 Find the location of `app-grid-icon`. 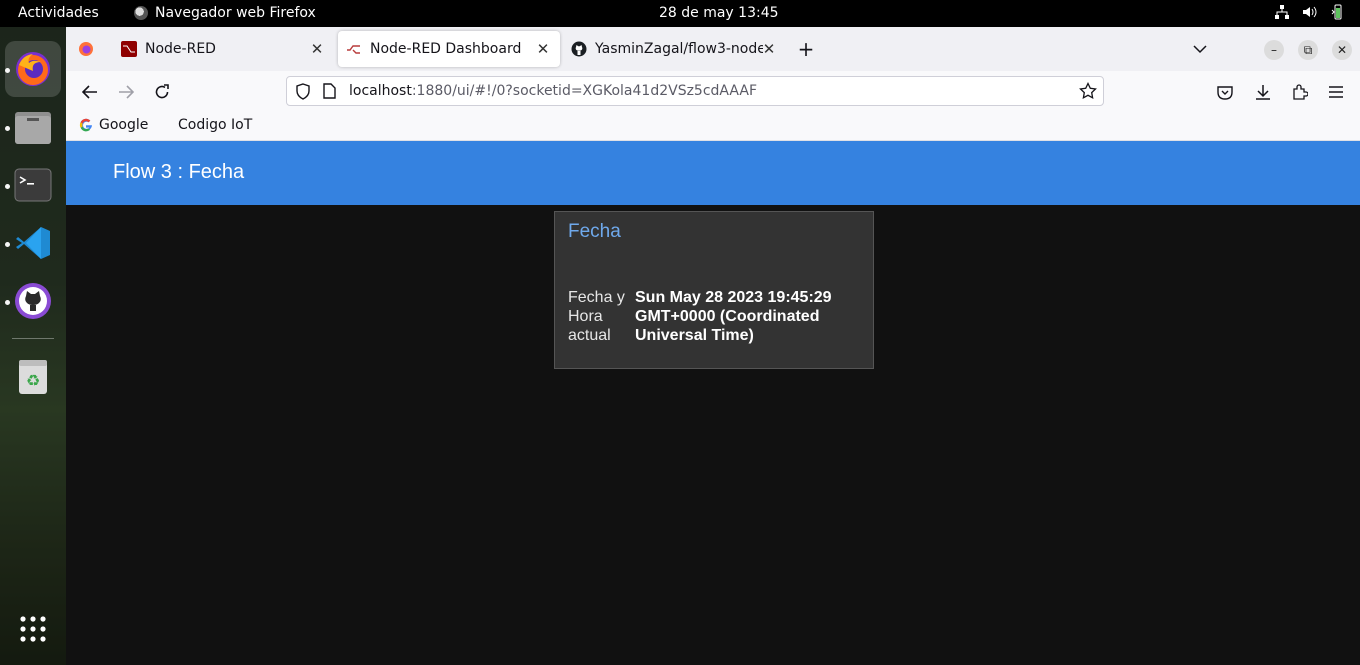

app-grid-icon is located at coordinates (33, 629).